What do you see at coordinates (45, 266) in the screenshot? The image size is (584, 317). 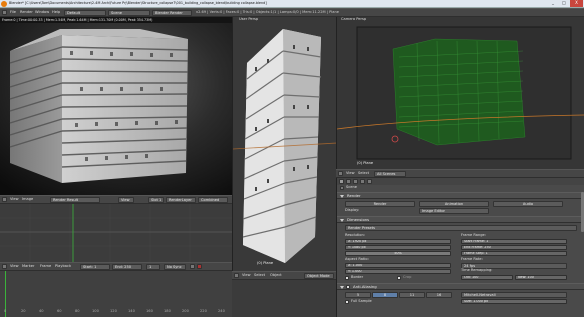 I see `timeline-menu-frame: Frame` at bounding box center [45, 266].